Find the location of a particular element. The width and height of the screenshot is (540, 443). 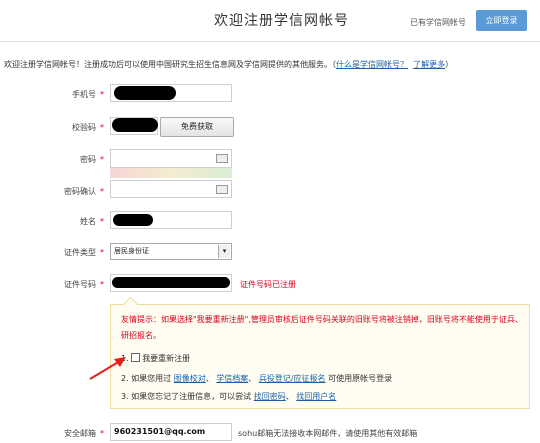

email-input: 960231501@qq.com is located at coordinates (171, 432).